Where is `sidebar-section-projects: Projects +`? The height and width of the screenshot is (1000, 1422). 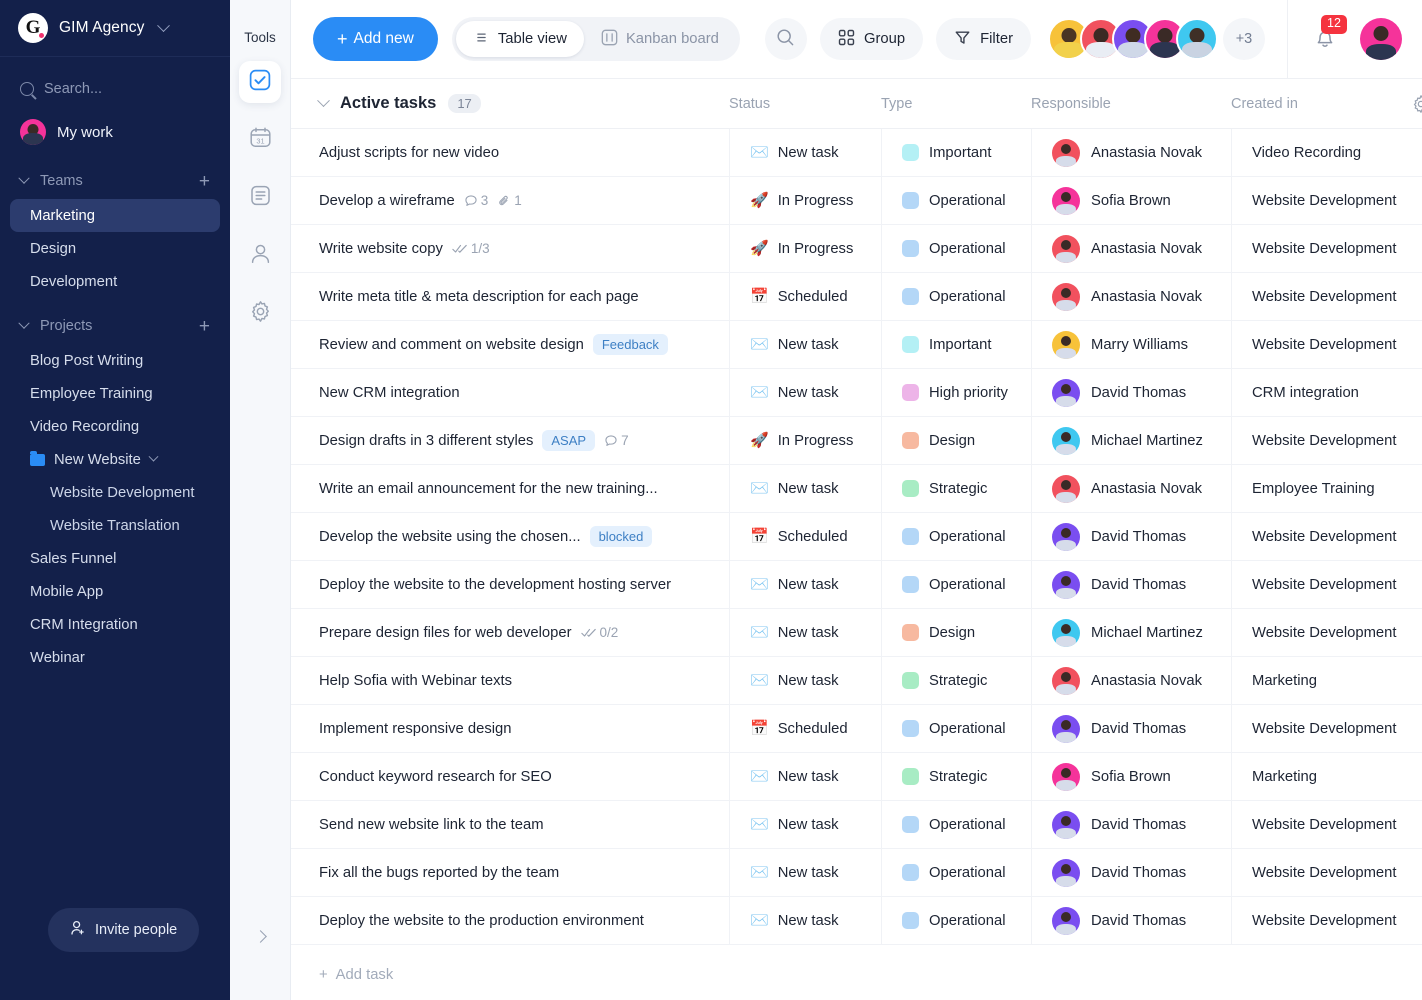 sidebar-section-projects: Projects + is located at coordinates (115, 326).